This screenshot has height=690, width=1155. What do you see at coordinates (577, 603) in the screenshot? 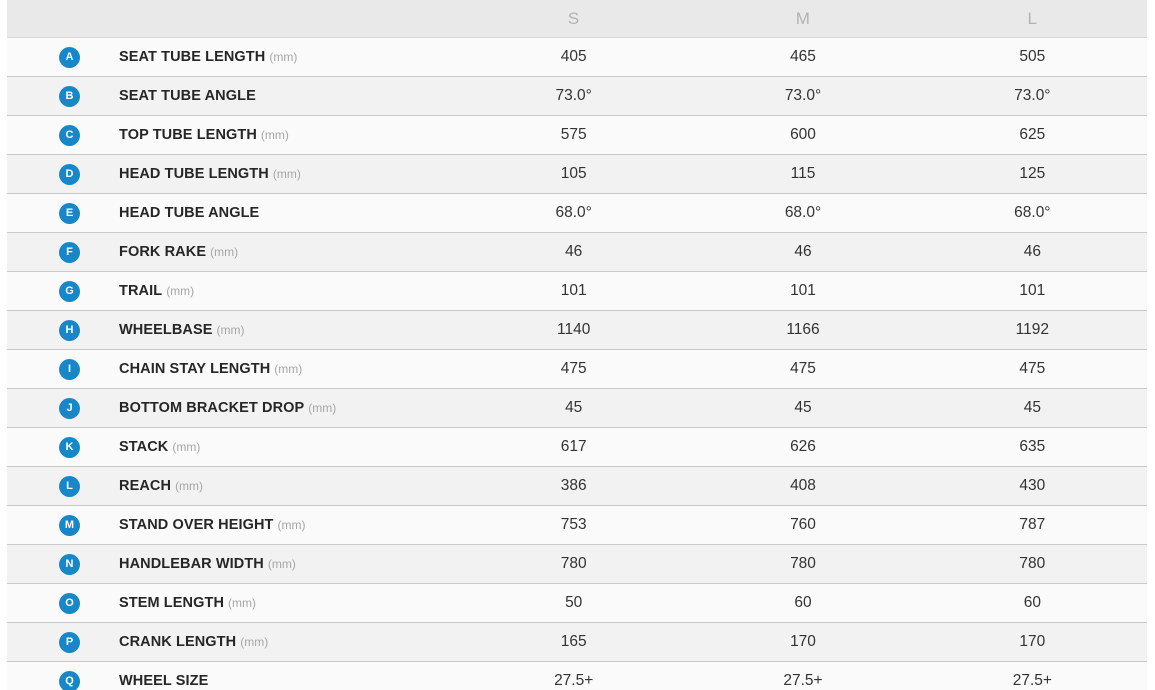
I see `table-row: O STEM LENGTH (mm) 50 60 60` at bounding box center [577, 603].